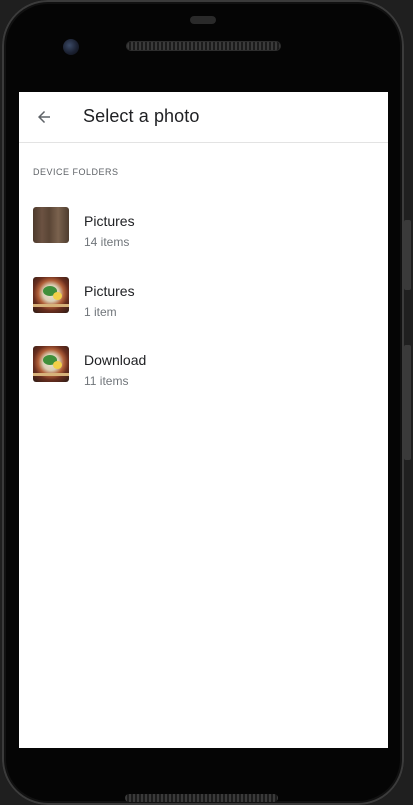 This screenshot has width=413, height=805. What do you see at coordinates (201, 798) in the screenshot?
I see `bottom-speaker-grill` at bounding box center [201, 798].